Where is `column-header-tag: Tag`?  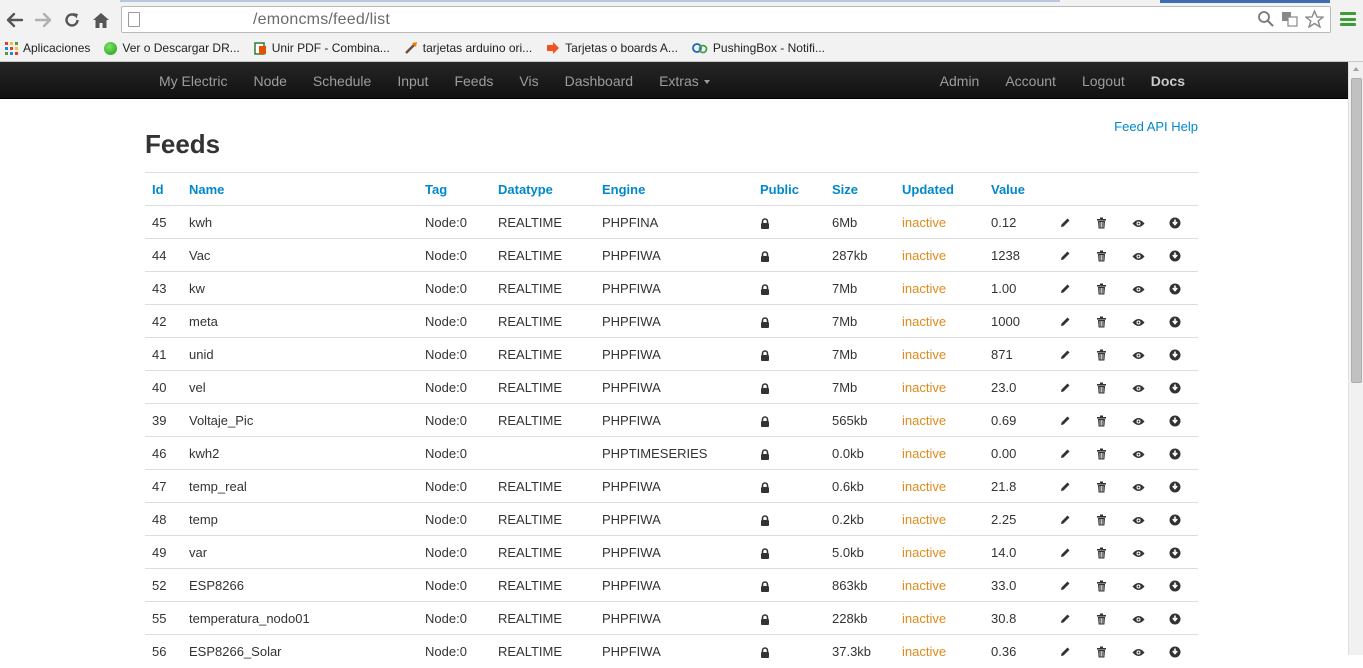 column-header-tag: Tag is located at coordinates (454, 189).